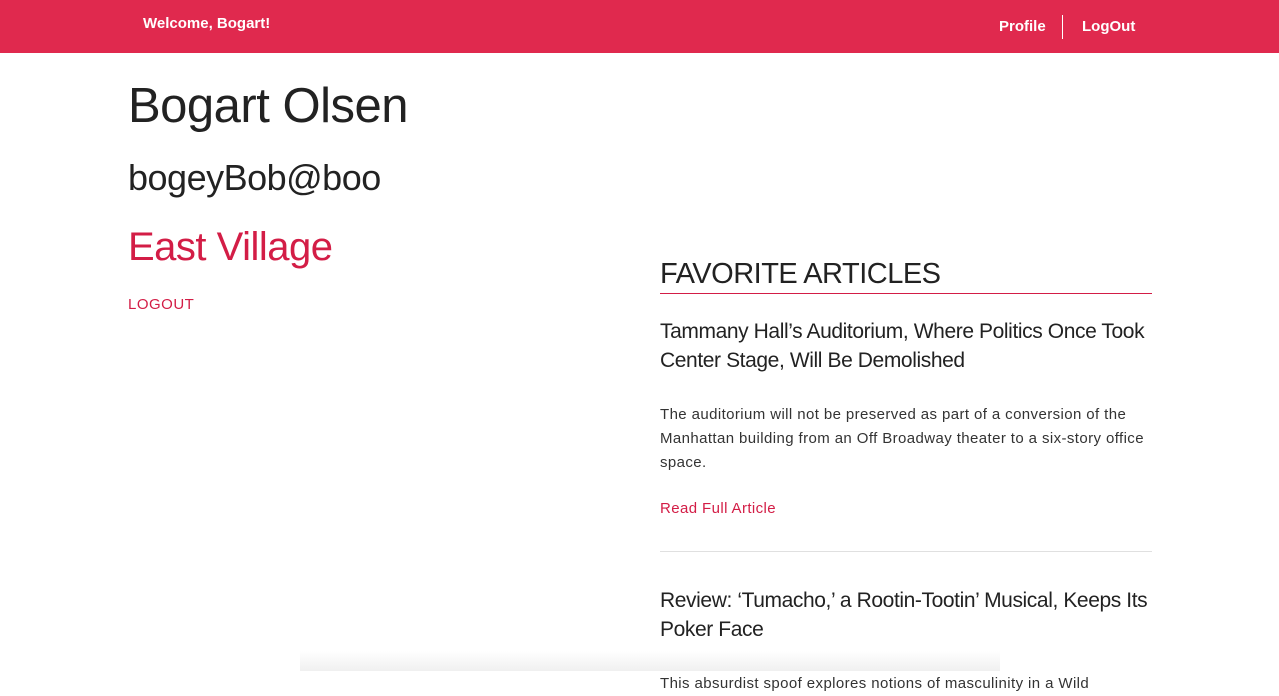 This screenshot has height=696, width=1279. What do you see at coordinates (1022, 26) in the screenshot?
I see `nav-profile-link: Profile` at bounding box center [1022, 26].